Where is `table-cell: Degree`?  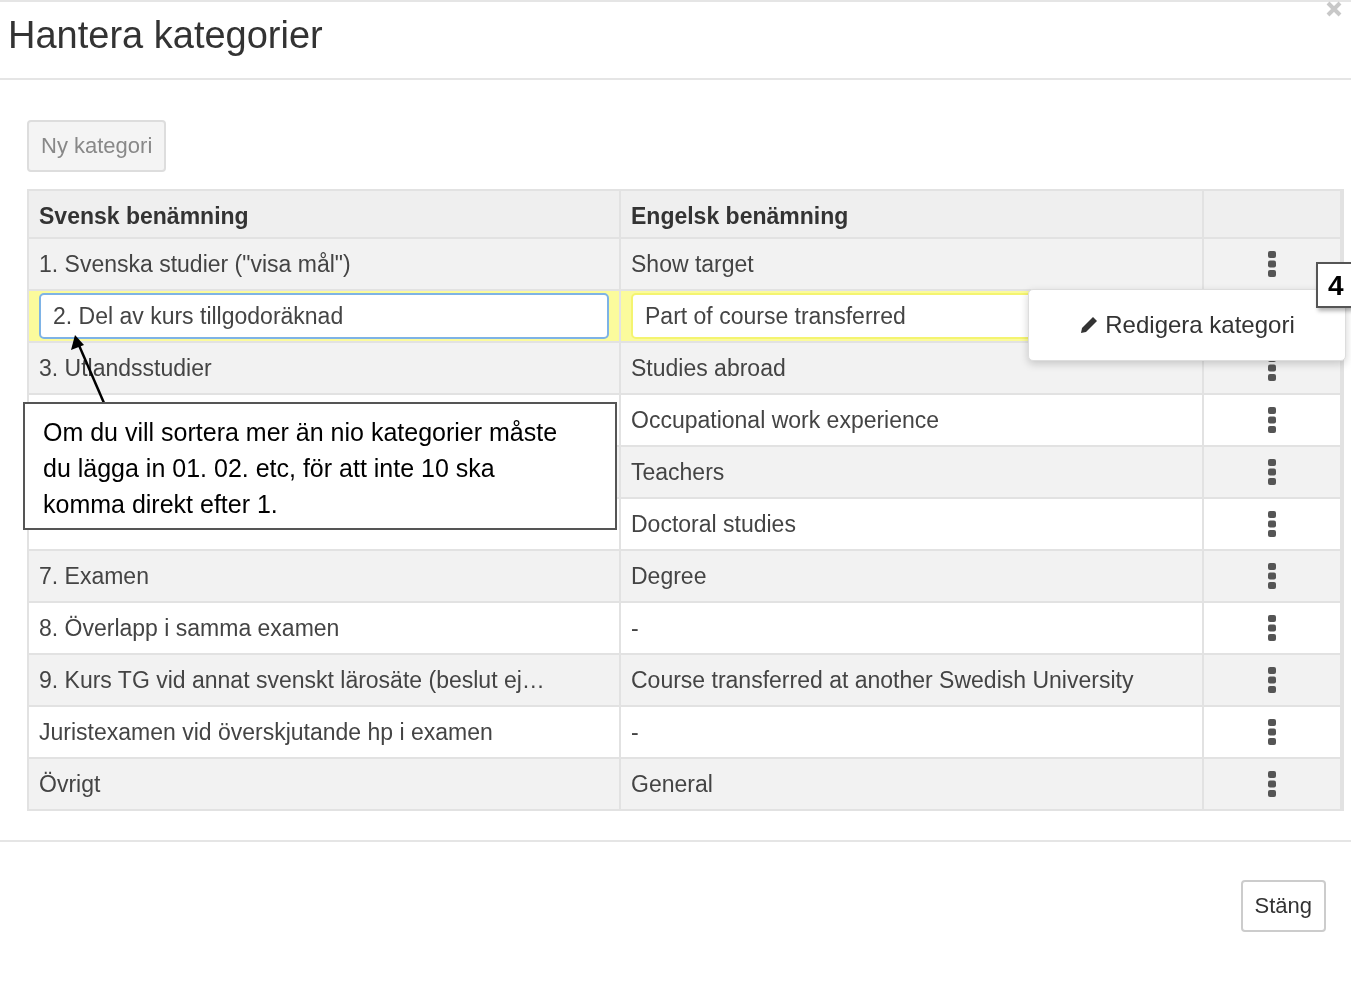 table-cell: Degree is located at coordinates (912, 575).